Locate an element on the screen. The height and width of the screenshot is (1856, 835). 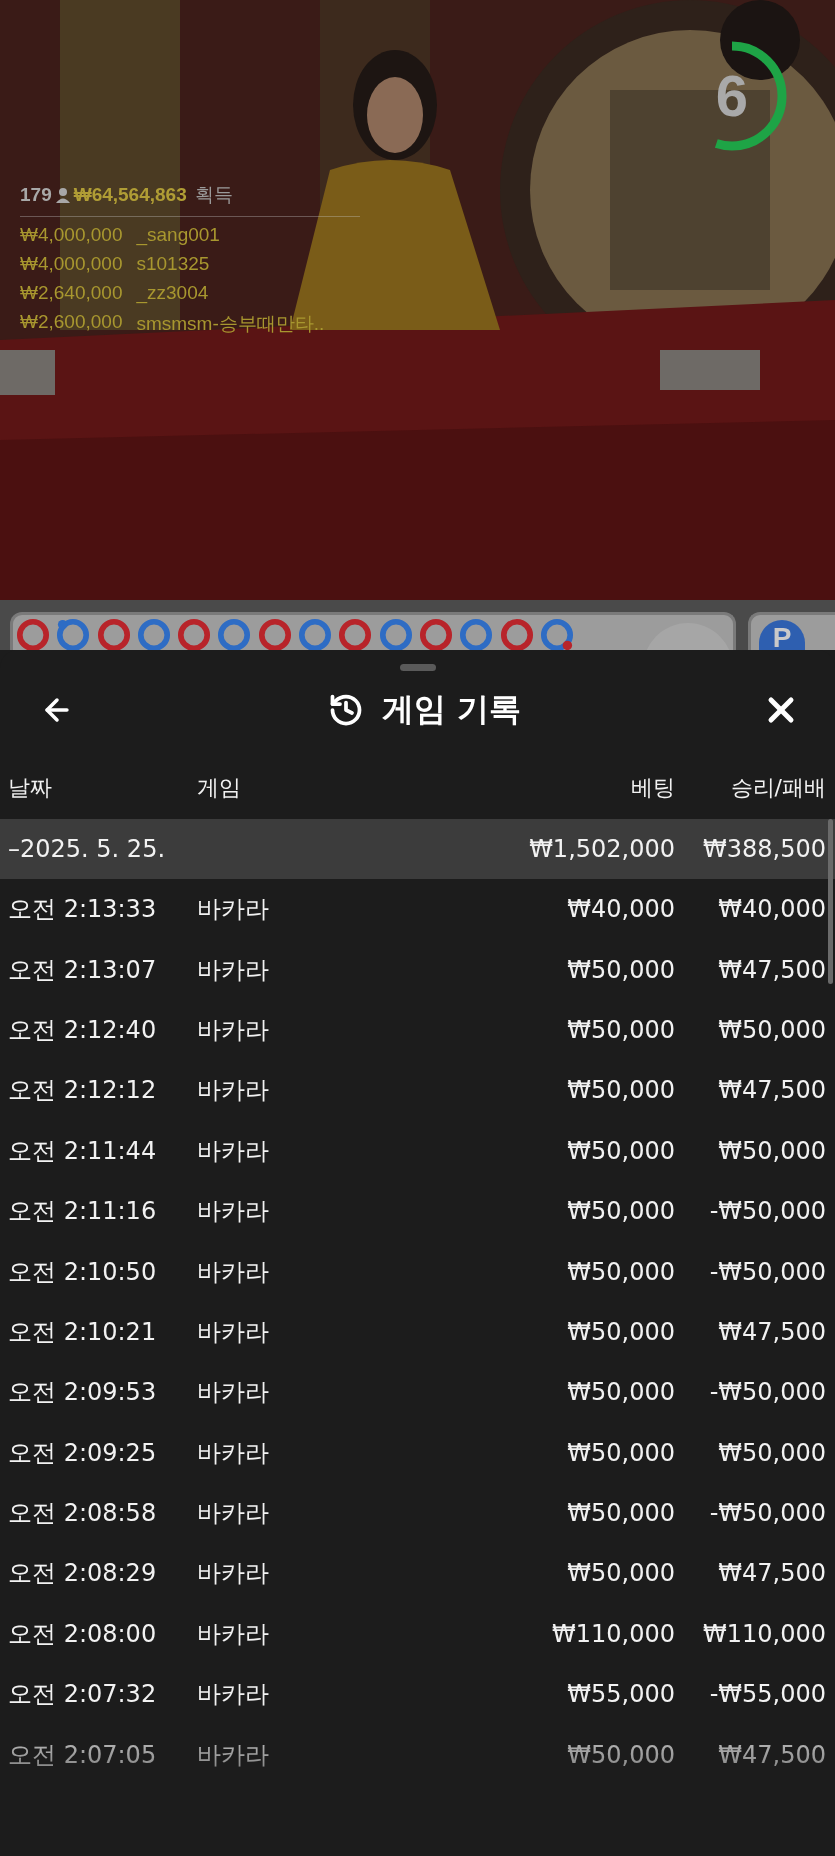
time-cell-text: 오전 2:12:40 is located at coordinates (83, 1030).